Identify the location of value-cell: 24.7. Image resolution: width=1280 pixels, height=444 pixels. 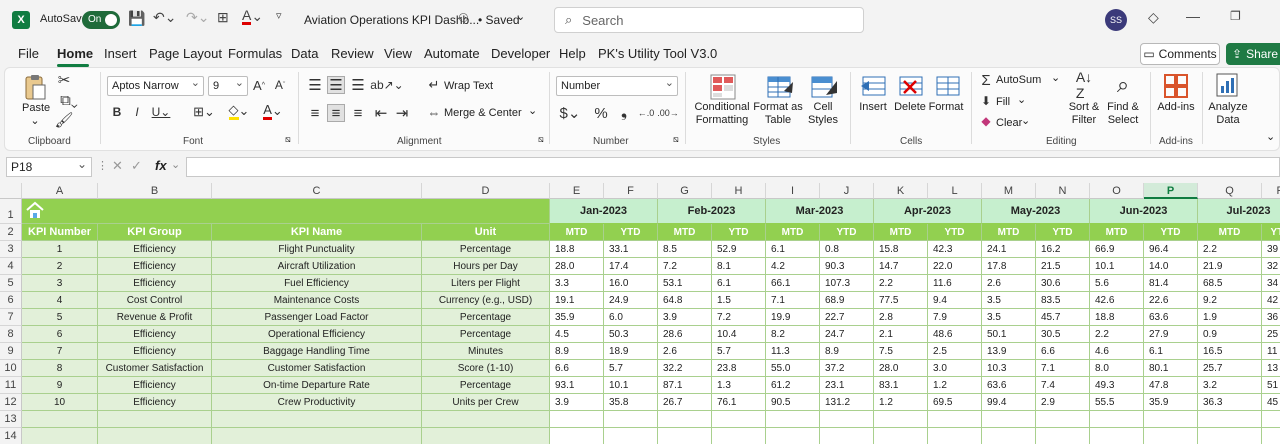
(847, 334).